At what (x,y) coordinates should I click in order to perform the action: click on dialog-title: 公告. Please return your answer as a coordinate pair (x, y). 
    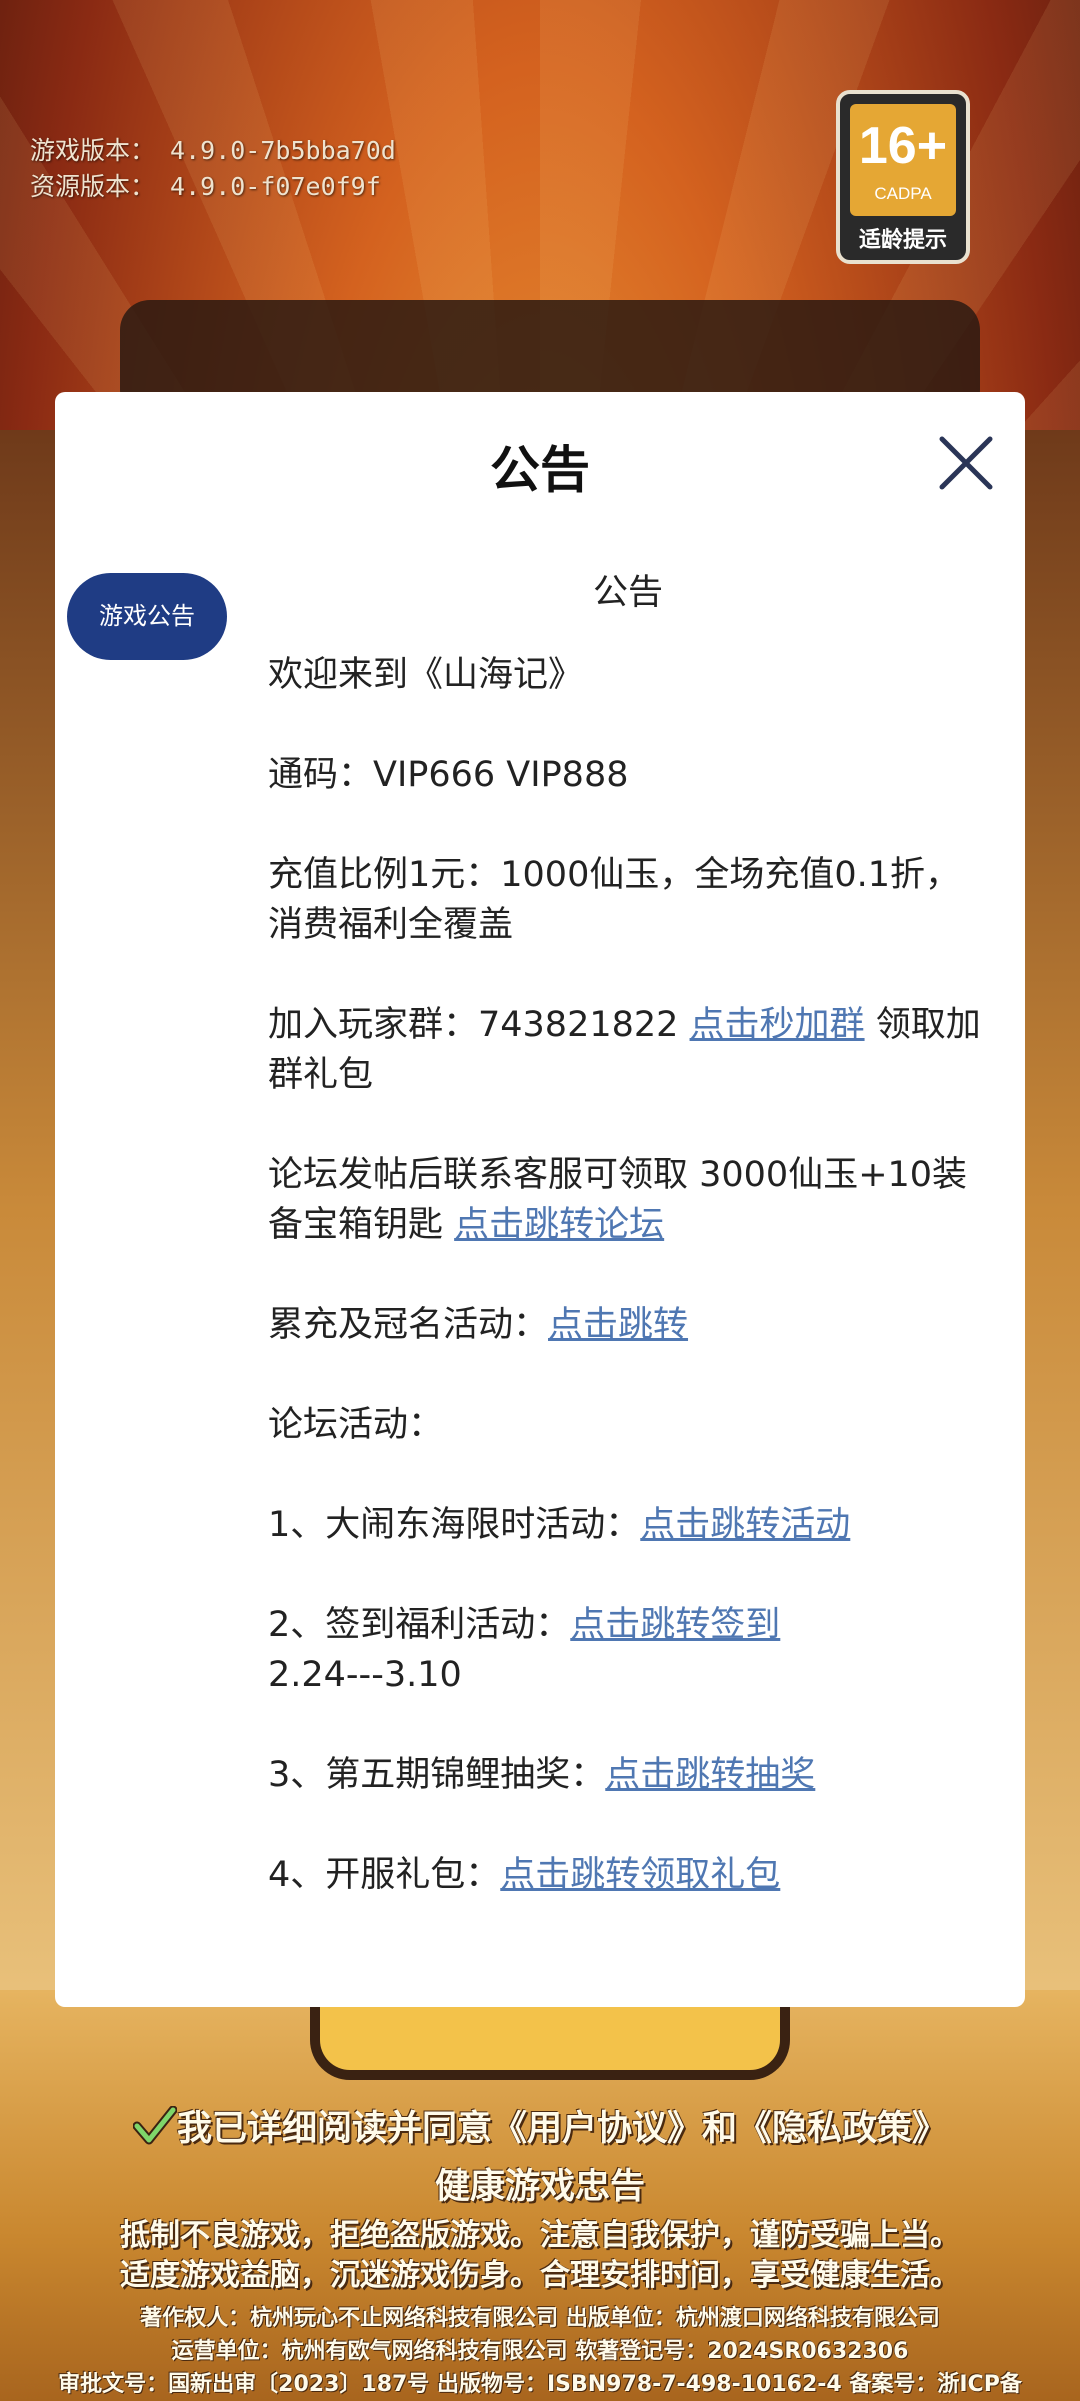
    Looking at the image, I should click on (540, 470).